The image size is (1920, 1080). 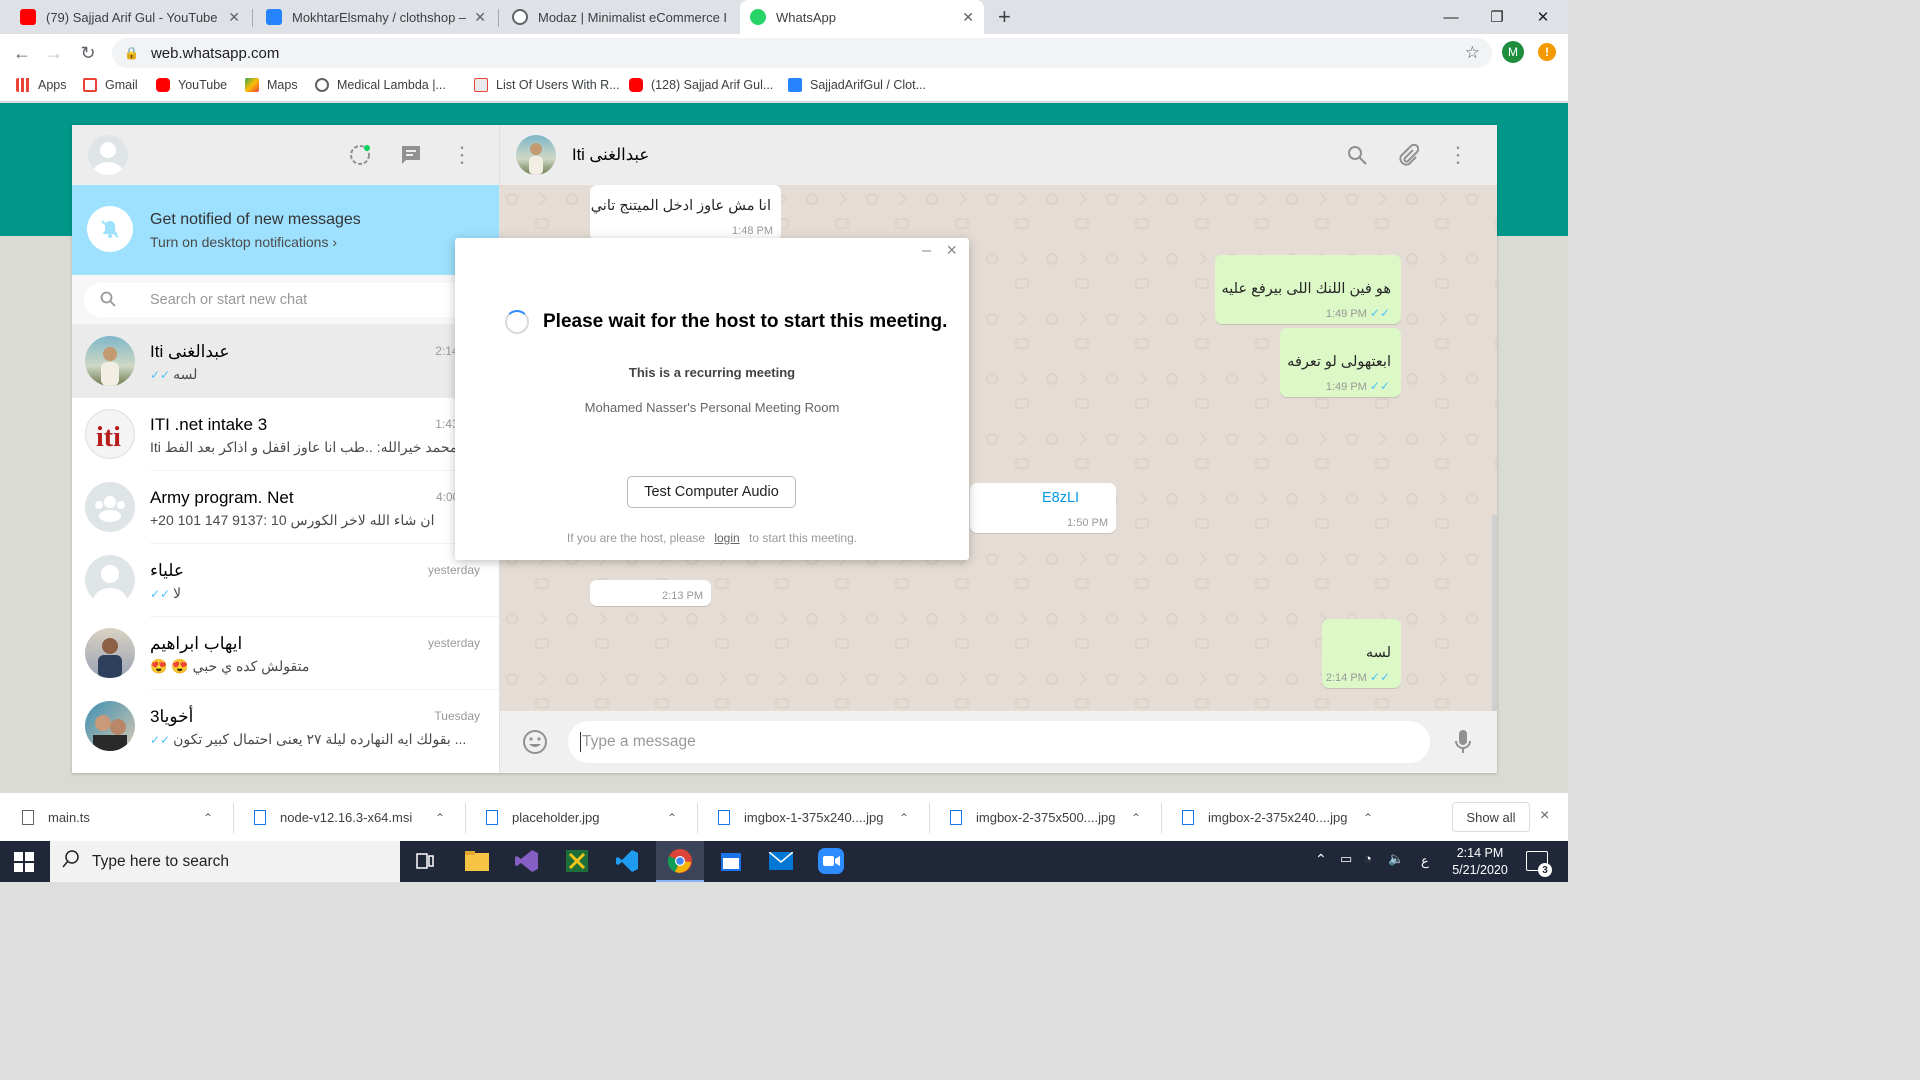 I want to click on minimize-dialog-button: –, so click(x=926, y=251).